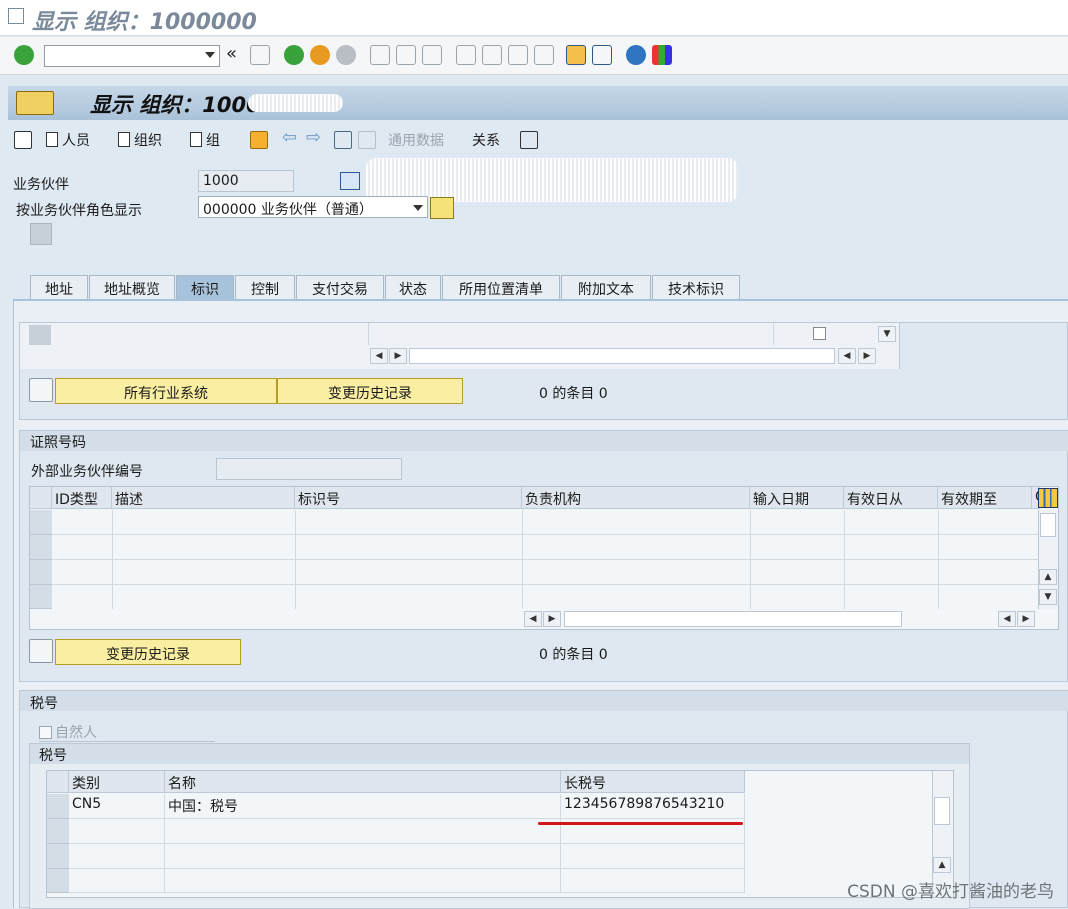 The width and height of the screenshot is (1068, 909). Describe the element at coordinates (653, 806) in the screenshot. I see `tax-number-cell: 123456789876543210` at that location.